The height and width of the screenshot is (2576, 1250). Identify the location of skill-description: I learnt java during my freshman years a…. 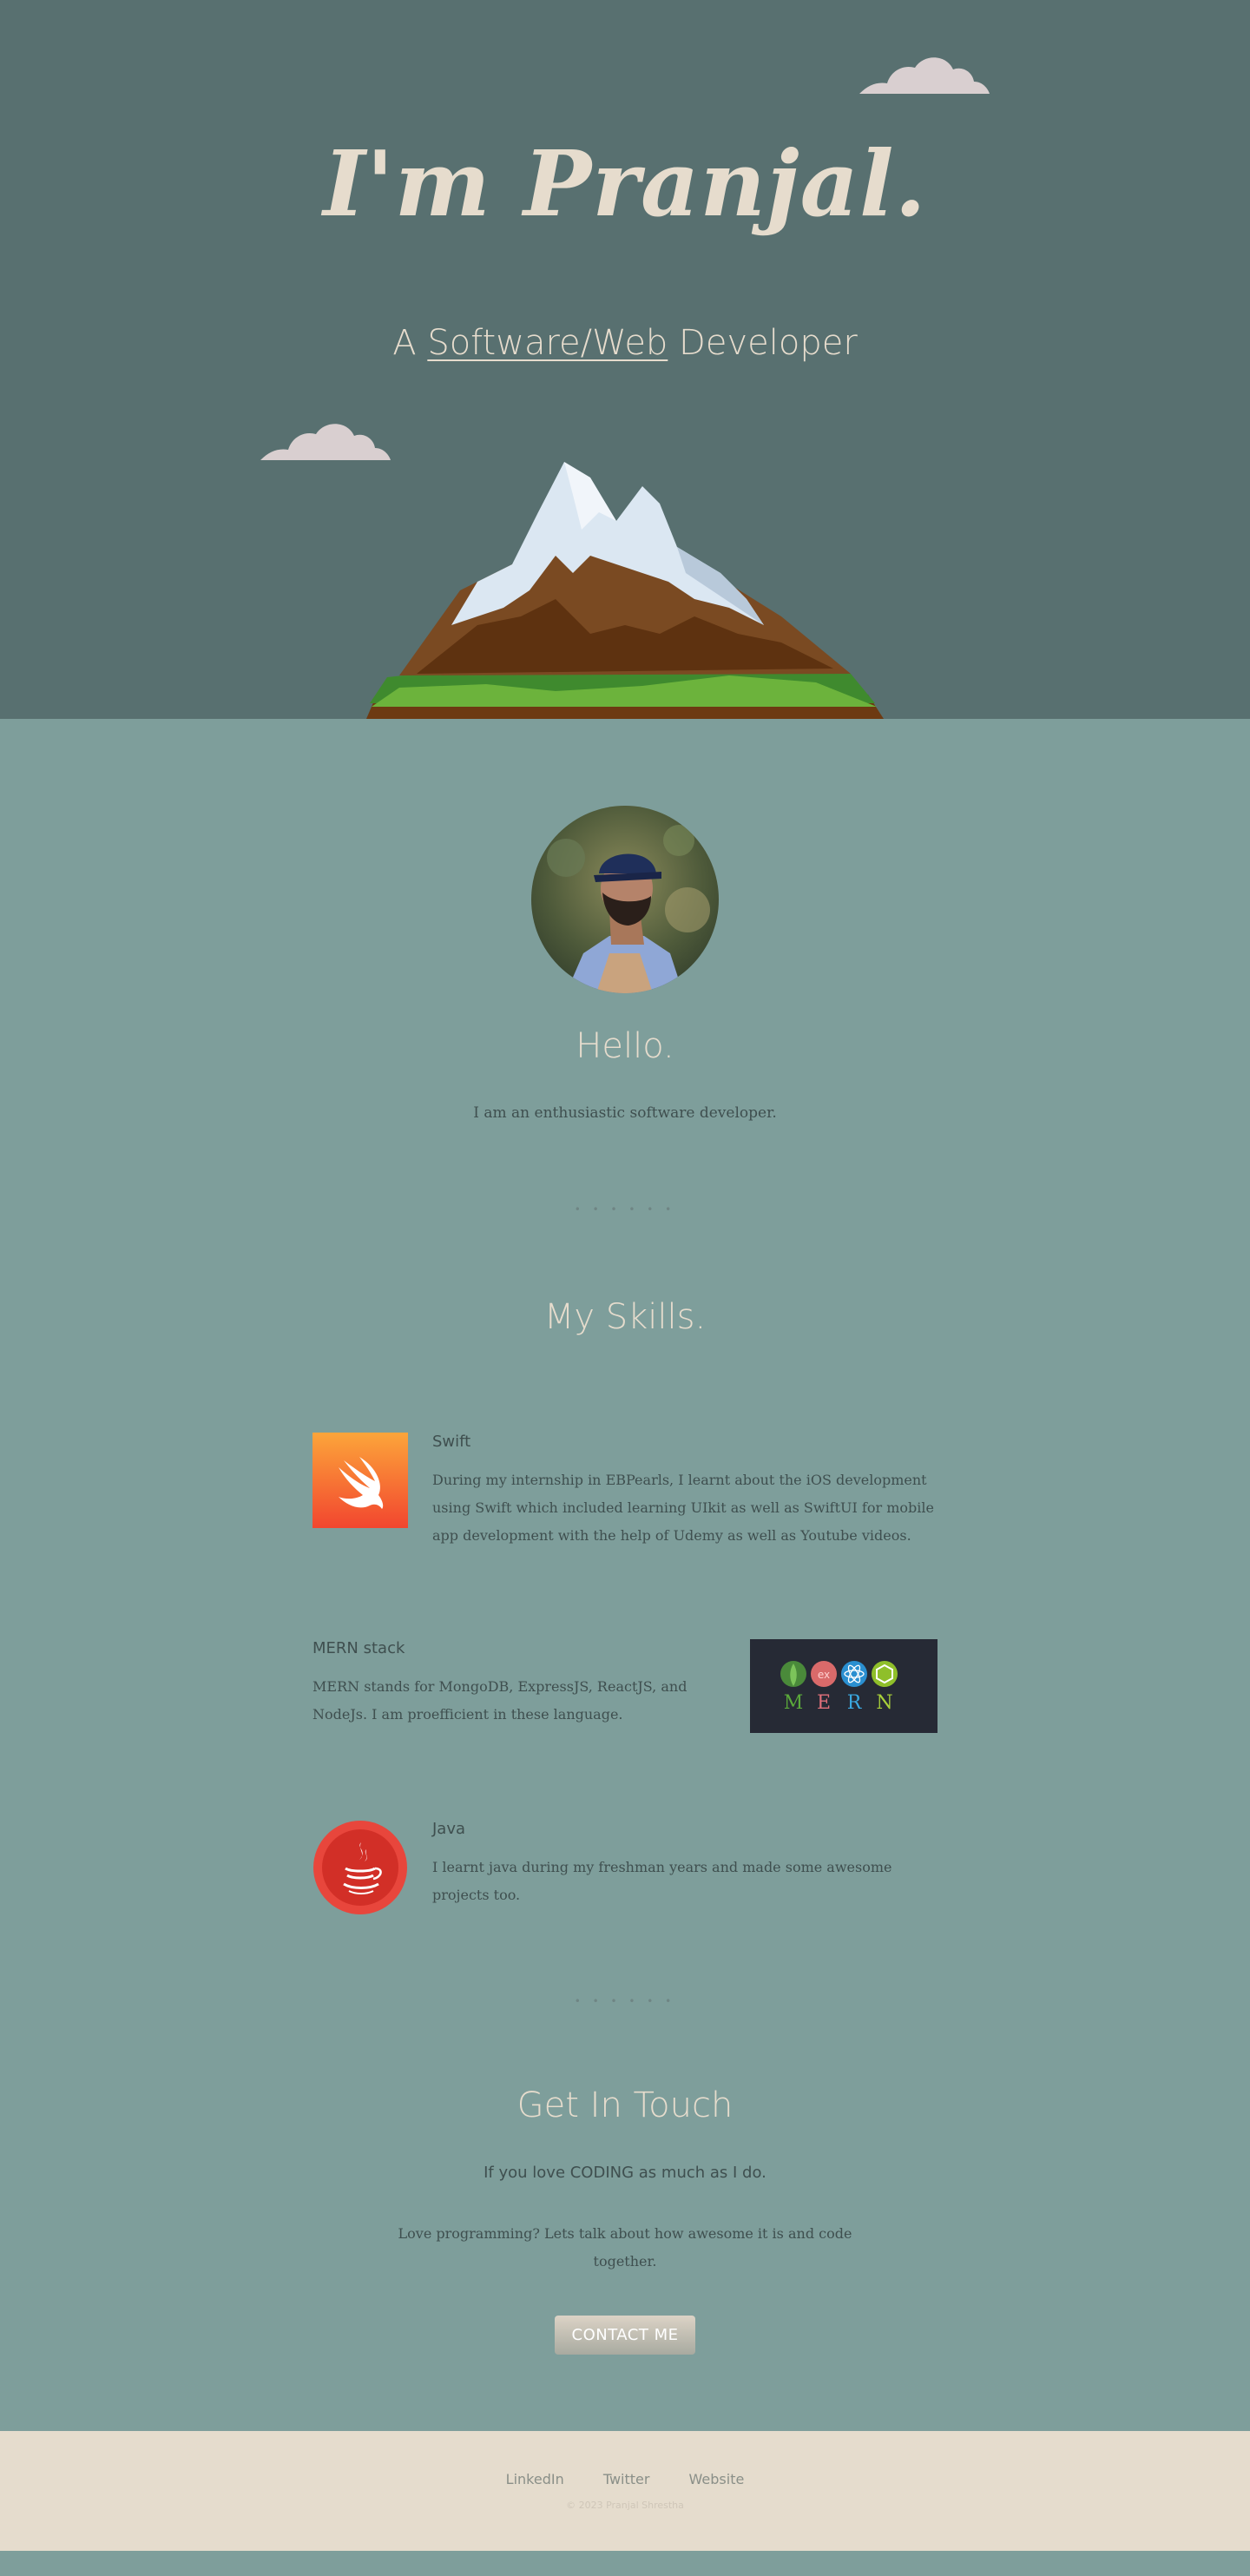
(662, 1881).